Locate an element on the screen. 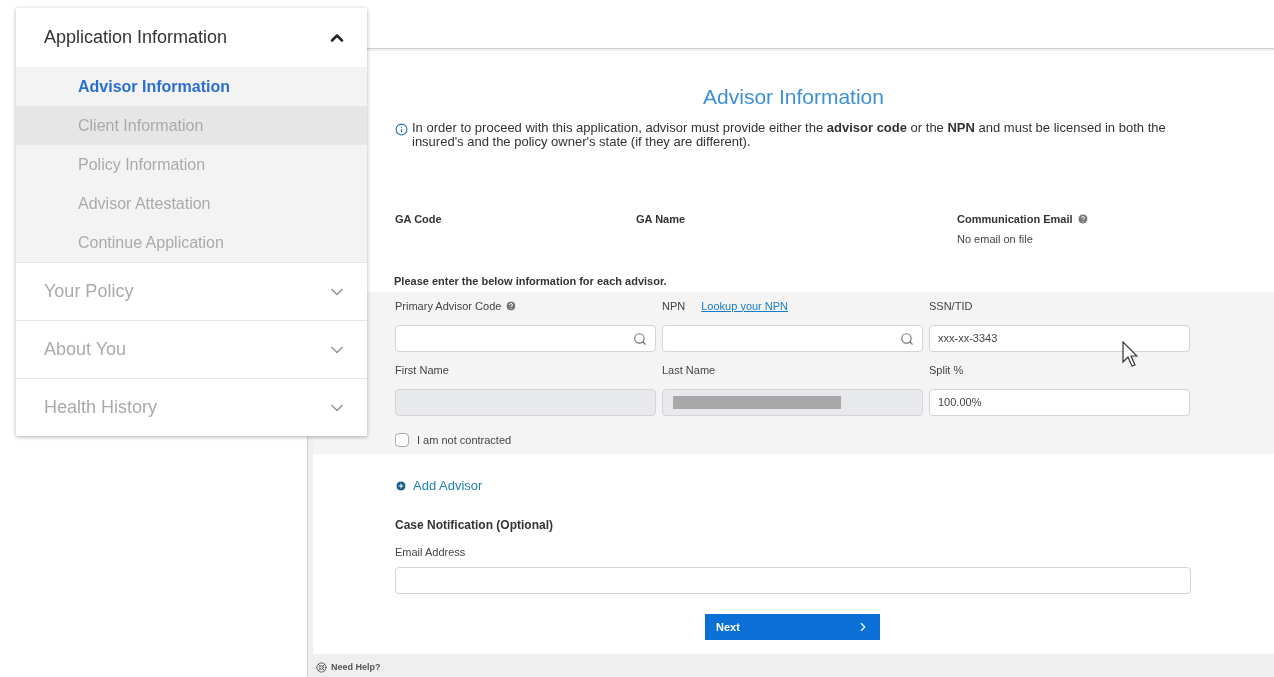  field-label: NPN is located at coordinates (674, 306).